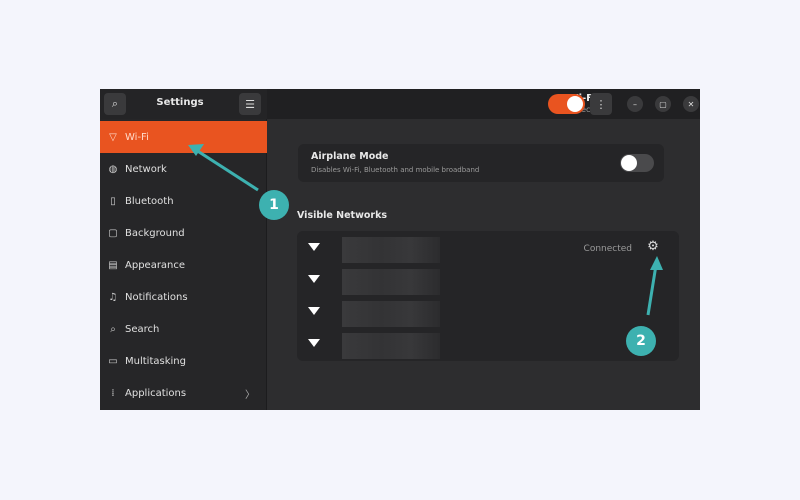 The image size is (800, 500). What do you see at coordinates (641, 341) in the screenshot?
I see `annotation-badge-2: 2` at bounding box center [641, 341].